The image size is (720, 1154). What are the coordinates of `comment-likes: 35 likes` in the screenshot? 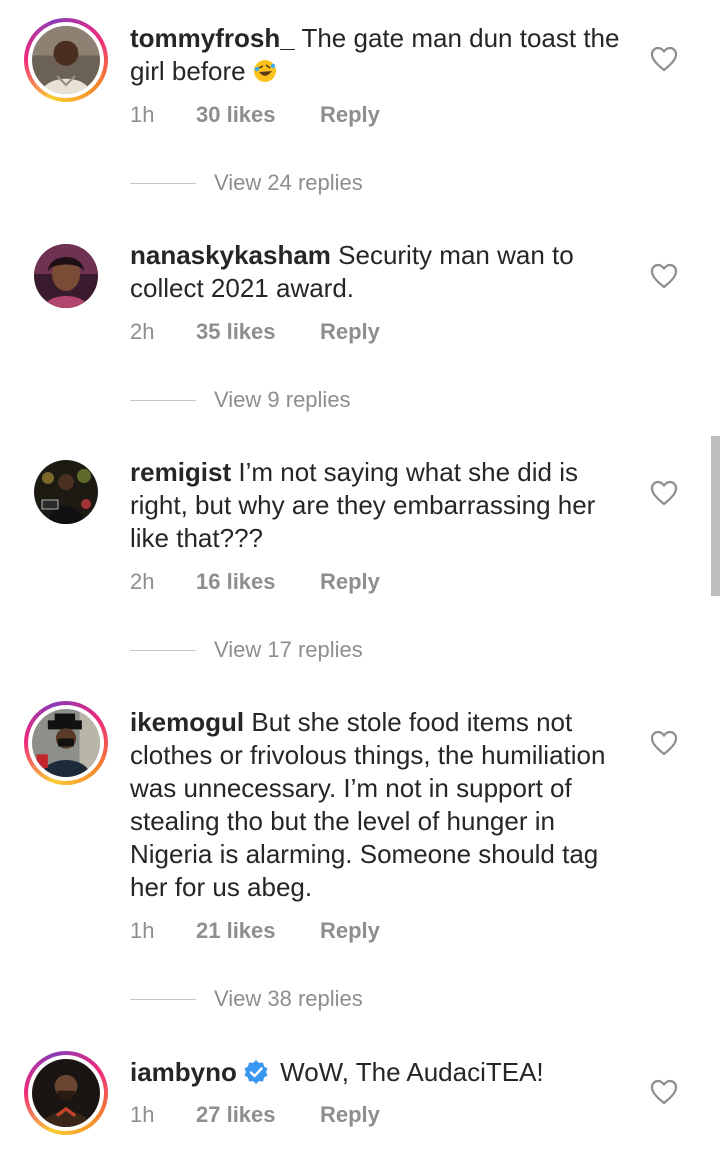 It's located at (236, 332).